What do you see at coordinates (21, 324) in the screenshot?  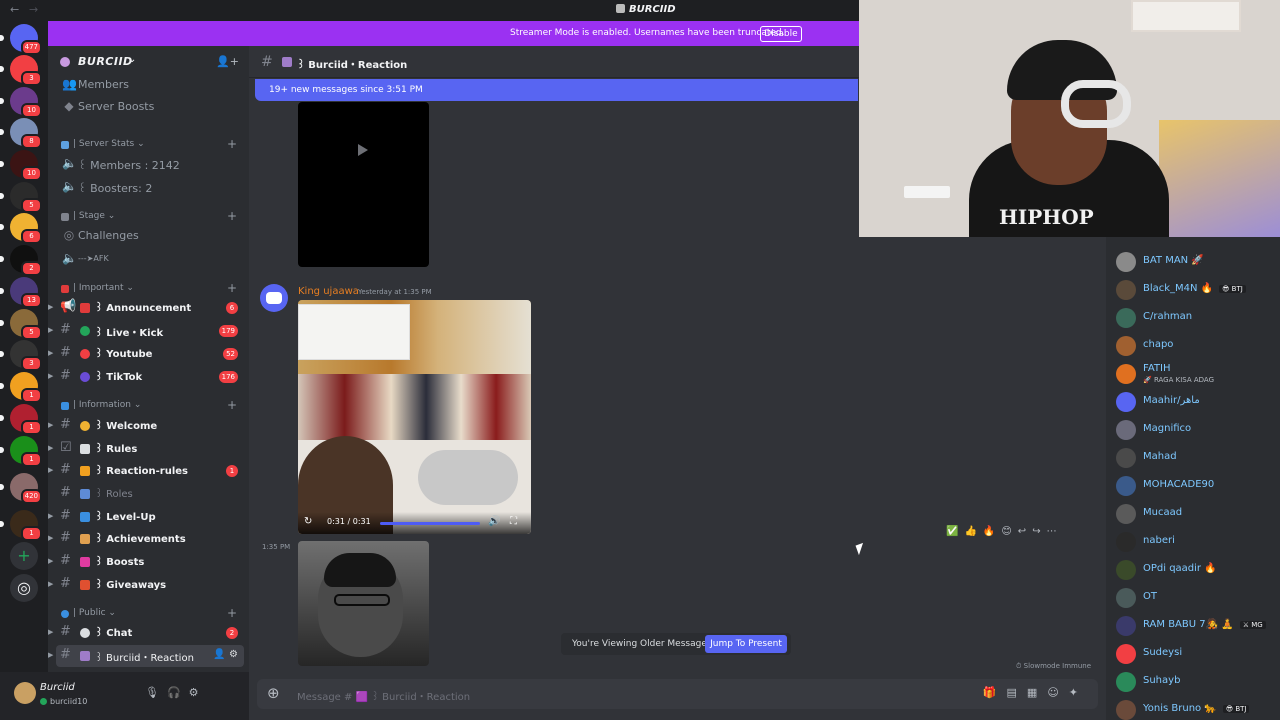 I see `server-icon-guild-9: 5` at bounding box center [21, 324].